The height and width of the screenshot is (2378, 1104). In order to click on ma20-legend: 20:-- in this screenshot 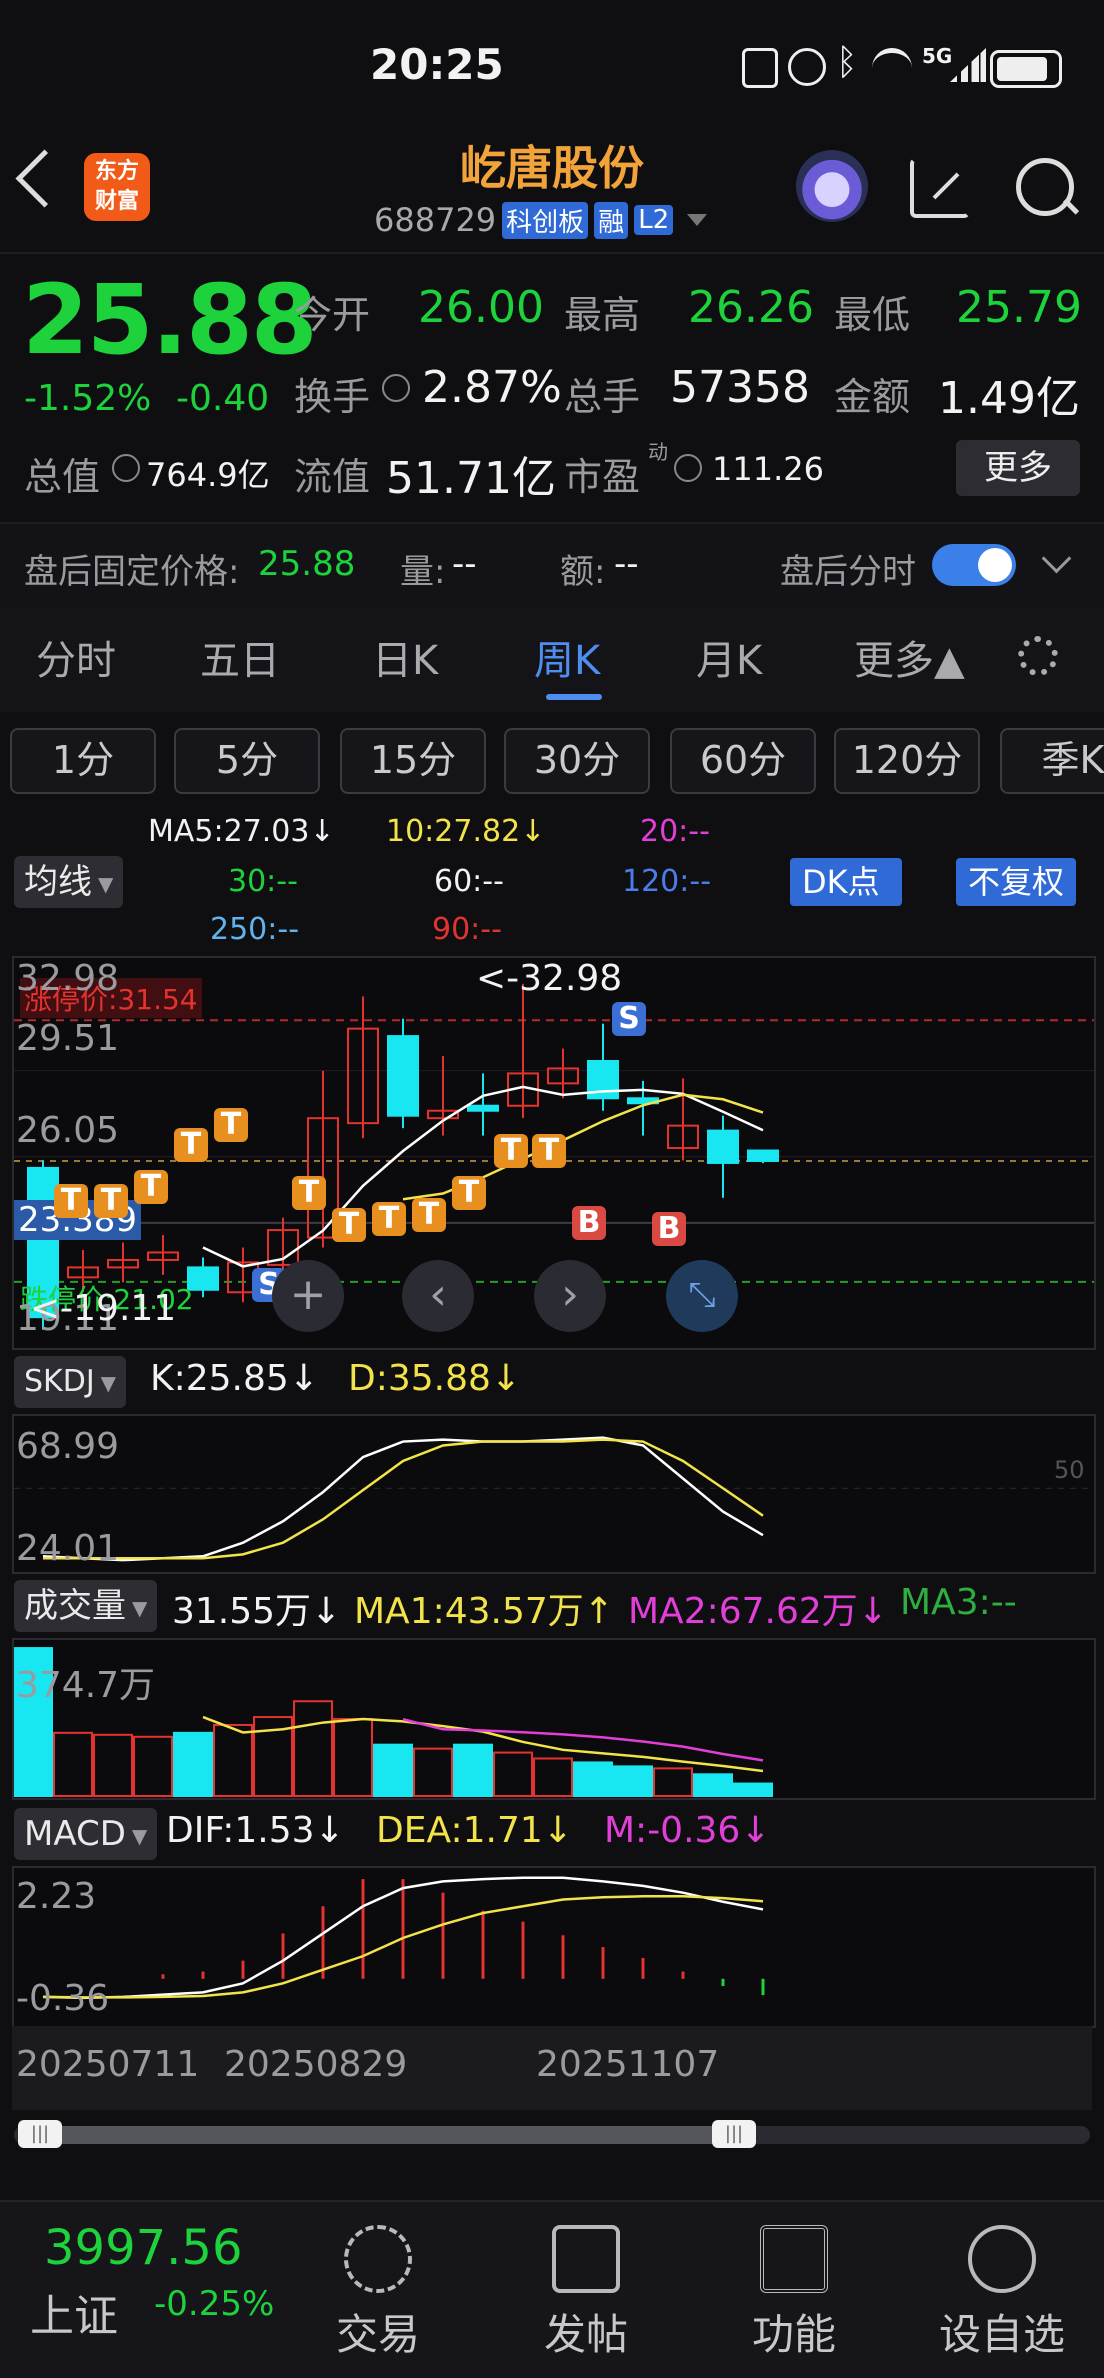, I will do `click(675, 831)`.